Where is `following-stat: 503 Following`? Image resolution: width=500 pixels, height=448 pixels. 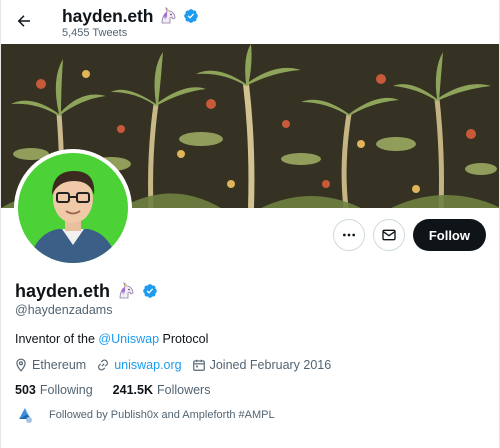
following-stat: 503 Following is located at coordinates (54, 390).